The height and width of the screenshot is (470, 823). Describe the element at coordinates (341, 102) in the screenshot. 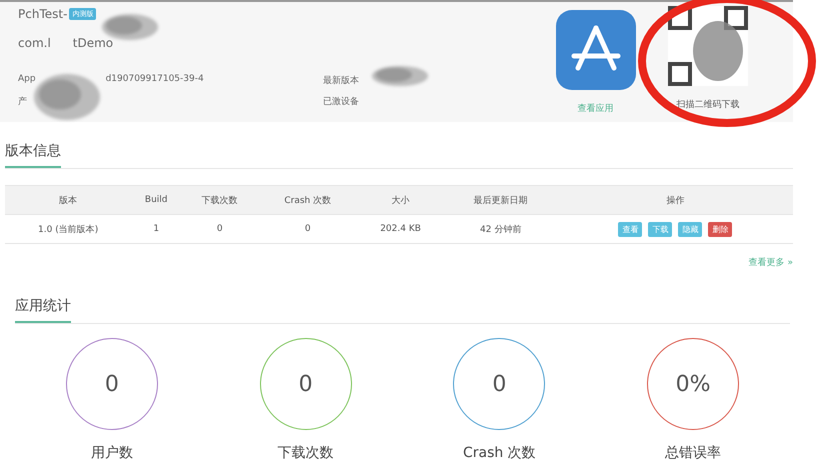

I see `field-label: 已激设备` at that location.